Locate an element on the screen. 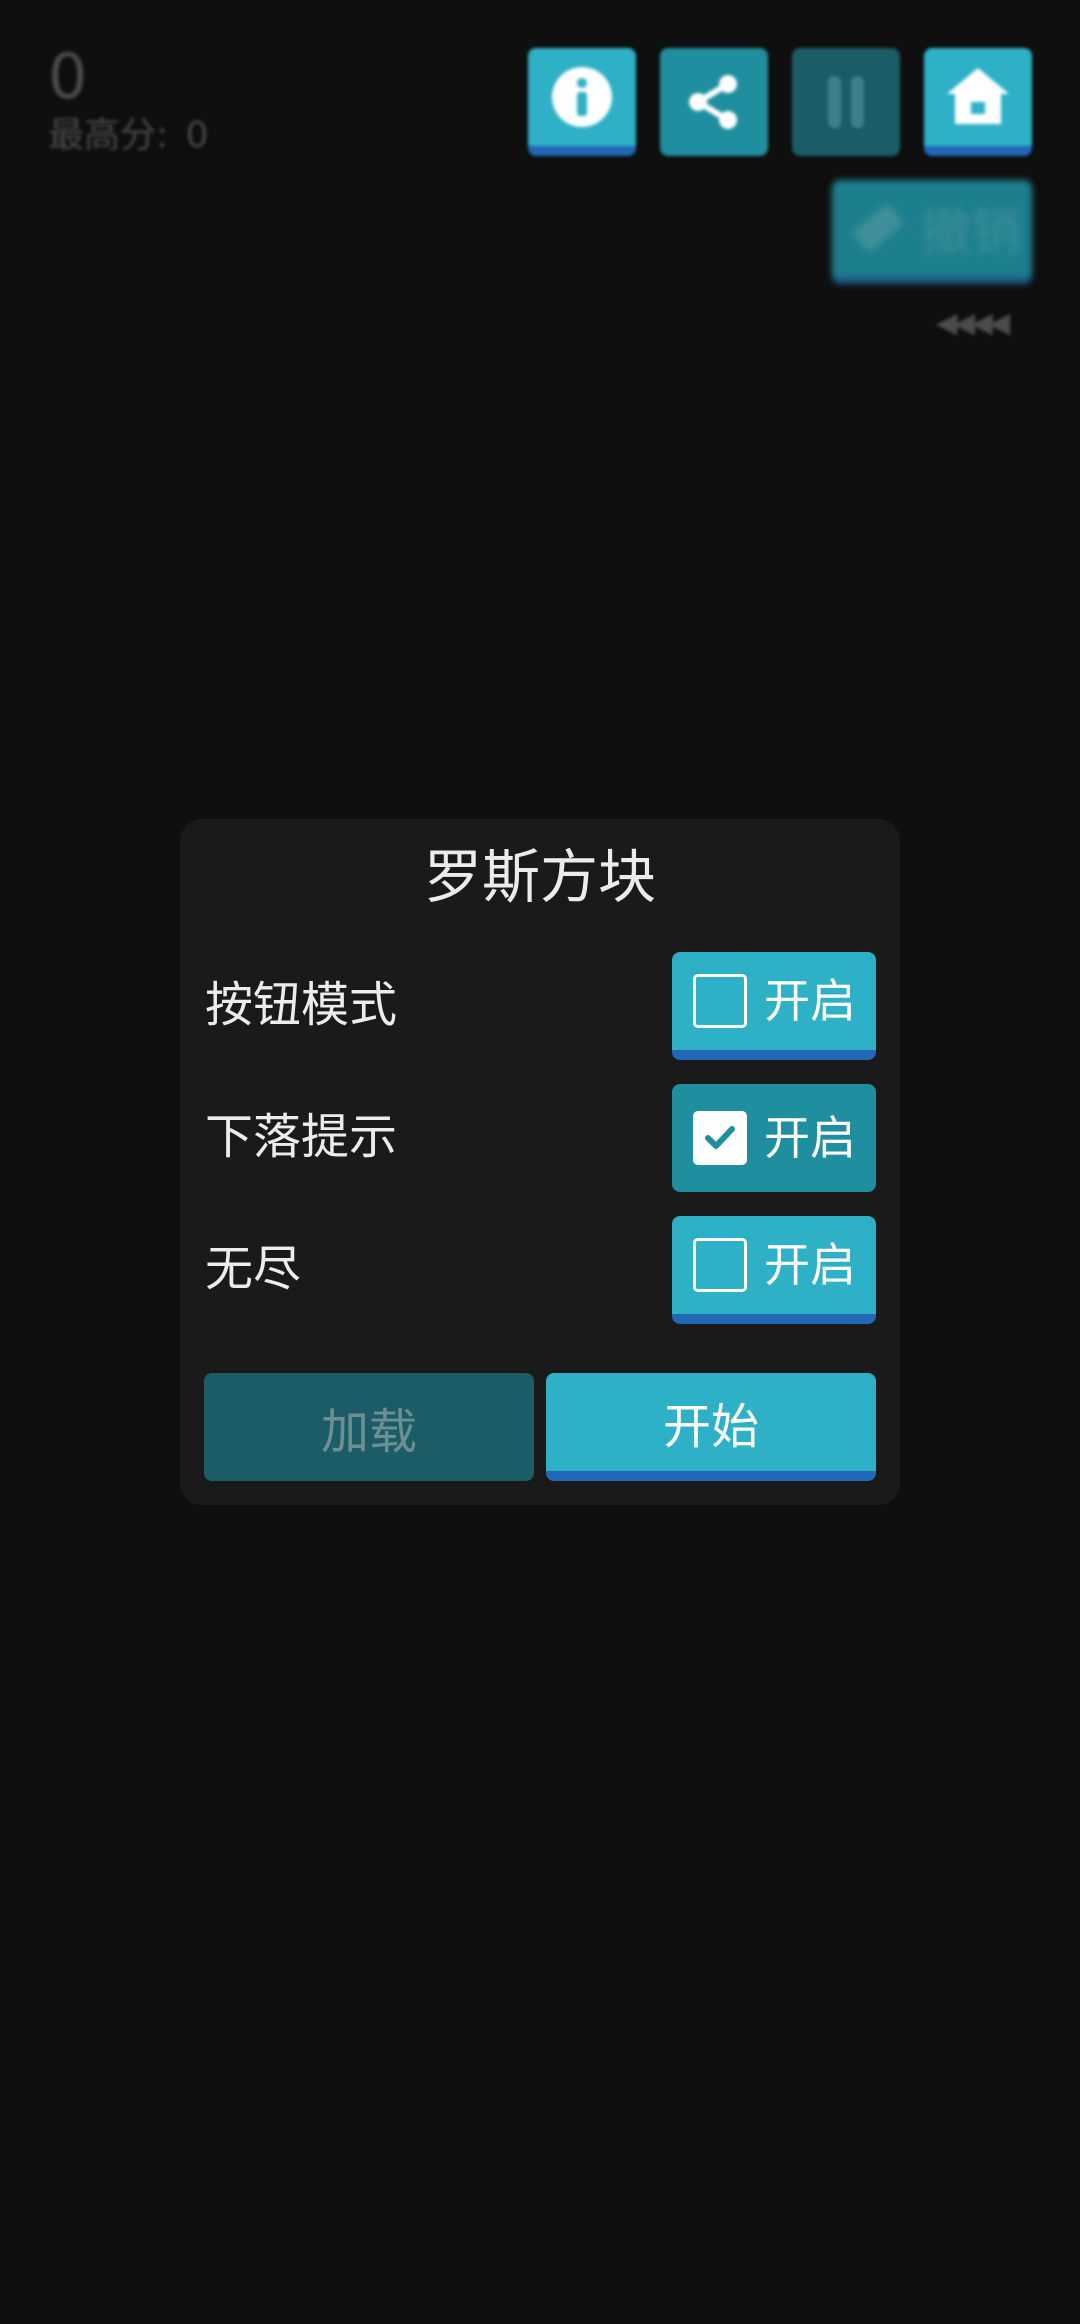 The width and height of the screenshot is (1080, 2324). dialog-title: 罗斯方块 is located at coordinates (539, 877).